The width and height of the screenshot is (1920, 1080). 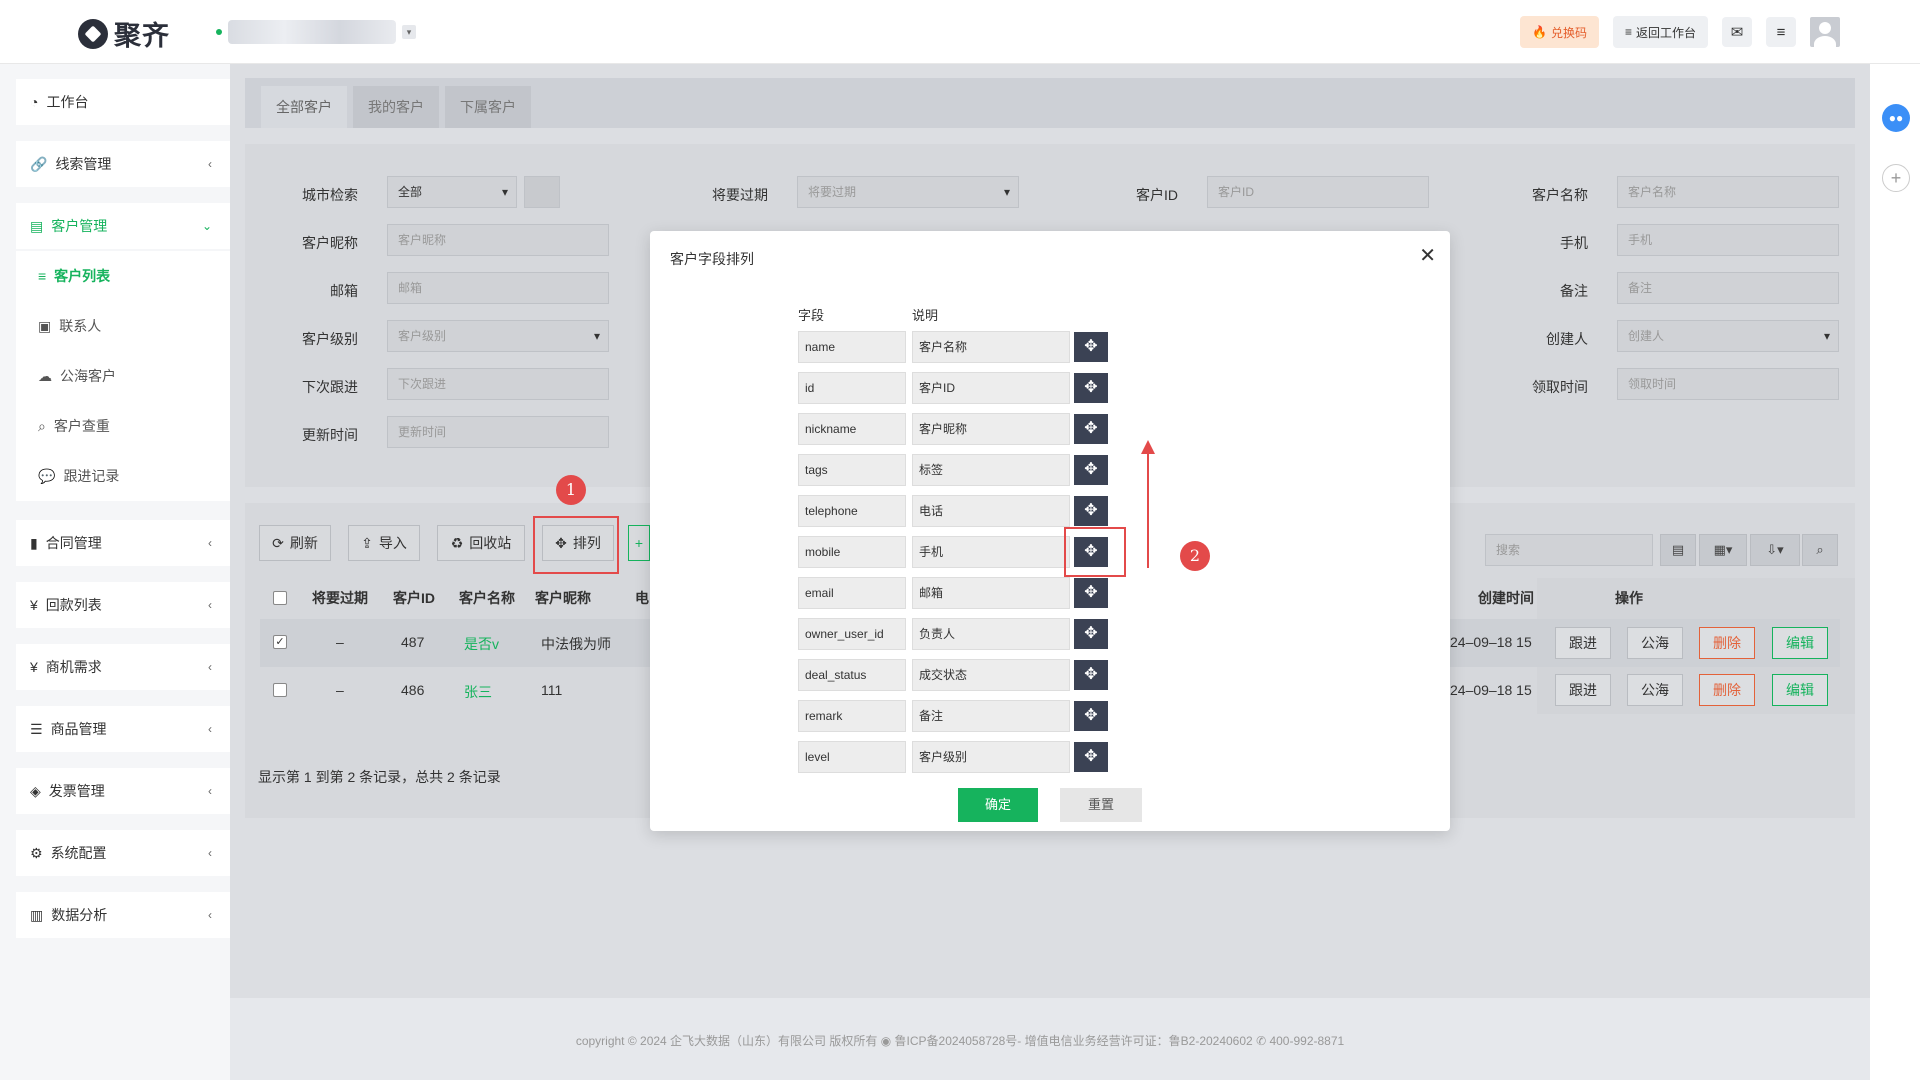 What do you see at coordinates (1678, 550) in the screenshot?
I see `card-view-icon: ▤` at bounding box center [1678, 550].